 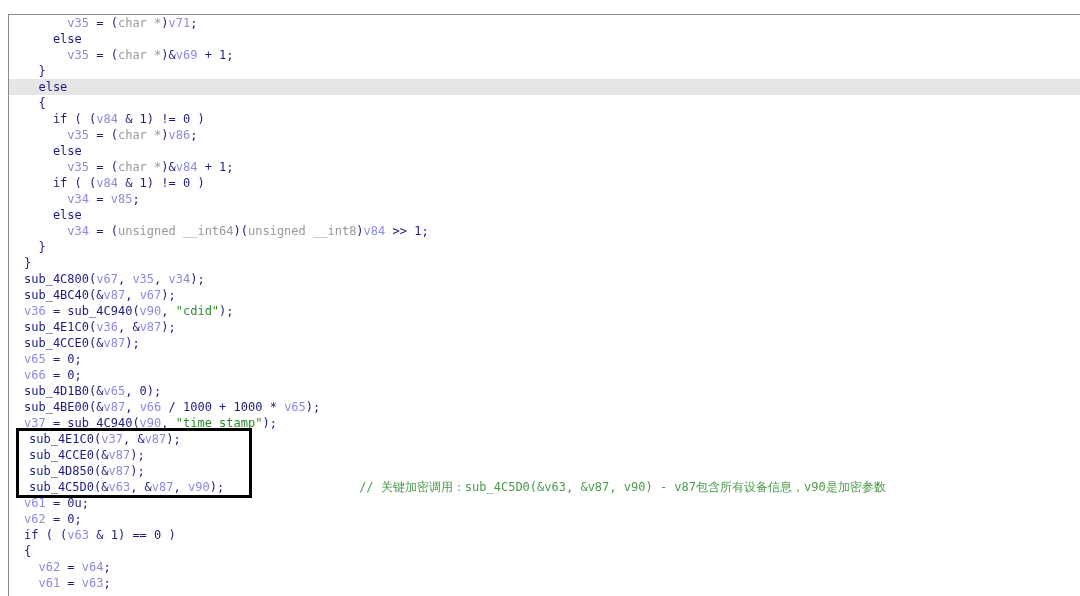 What do you see at coordinates (104, 439) in the screenshot?
I see `code-line: sub_4E1C0(v37, &v87);` at bounding box center [104, 439].